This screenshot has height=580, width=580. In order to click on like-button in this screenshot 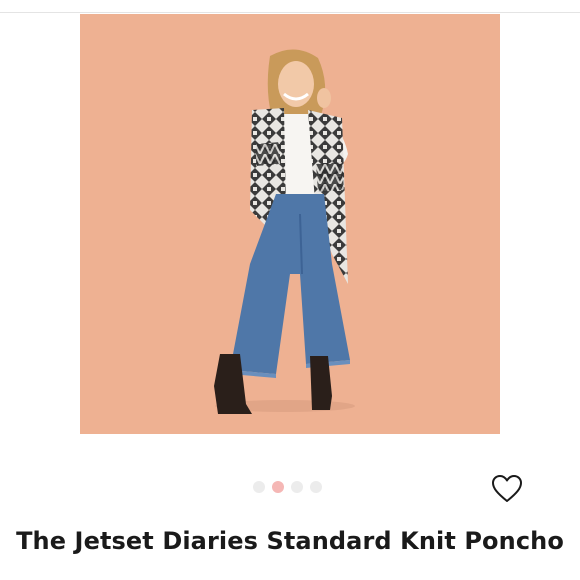, I will do `click(507, 489)`.